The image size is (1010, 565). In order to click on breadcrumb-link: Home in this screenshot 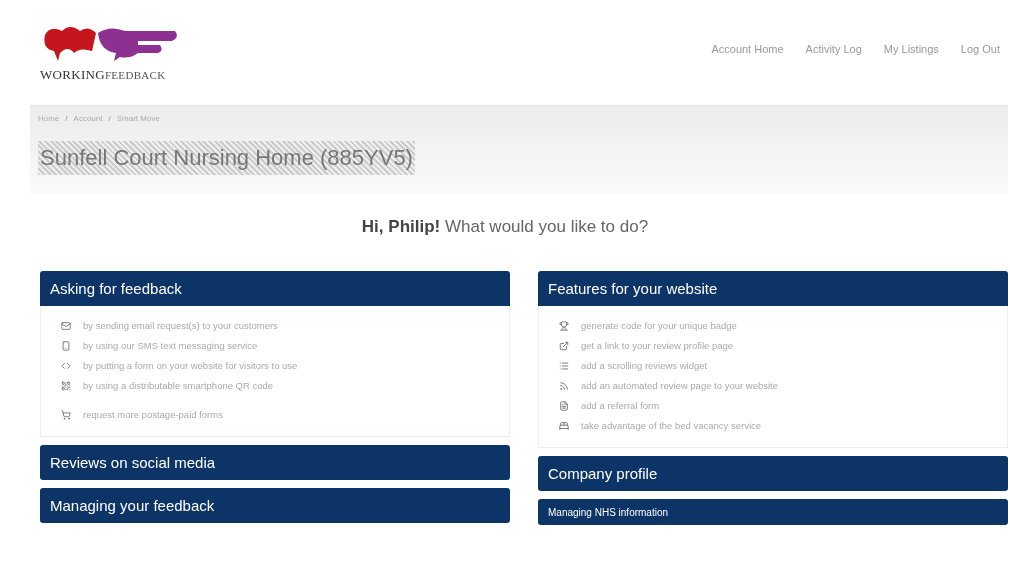, I will do `click(49, 118)`.